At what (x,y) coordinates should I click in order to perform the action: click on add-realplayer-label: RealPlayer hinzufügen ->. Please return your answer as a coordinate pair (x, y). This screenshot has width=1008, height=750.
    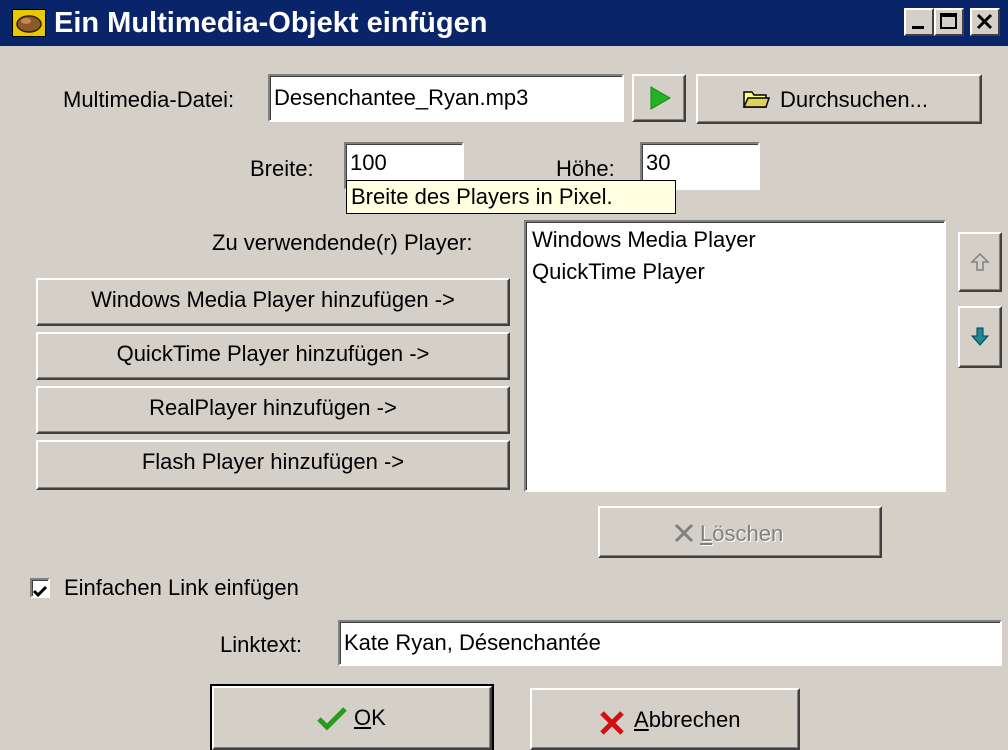
    Looking at the image, I should click on (273, 407).